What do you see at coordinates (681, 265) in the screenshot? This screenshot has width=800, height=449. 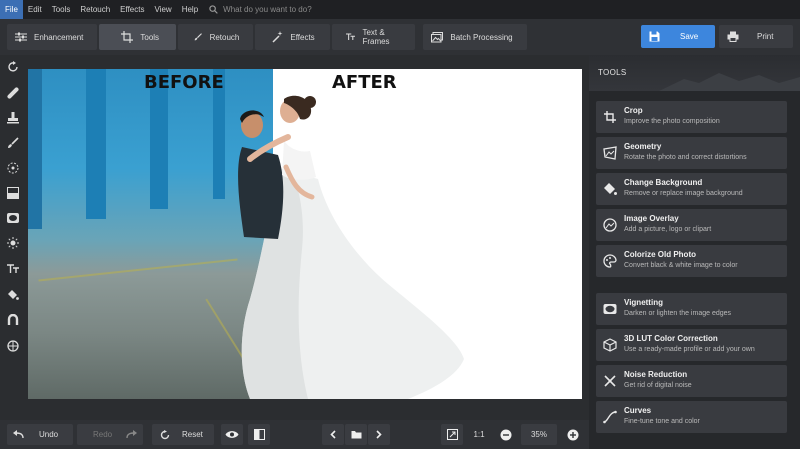 I see `tool-desc: Convert black & white image to color` at bounding box center [681, 265].